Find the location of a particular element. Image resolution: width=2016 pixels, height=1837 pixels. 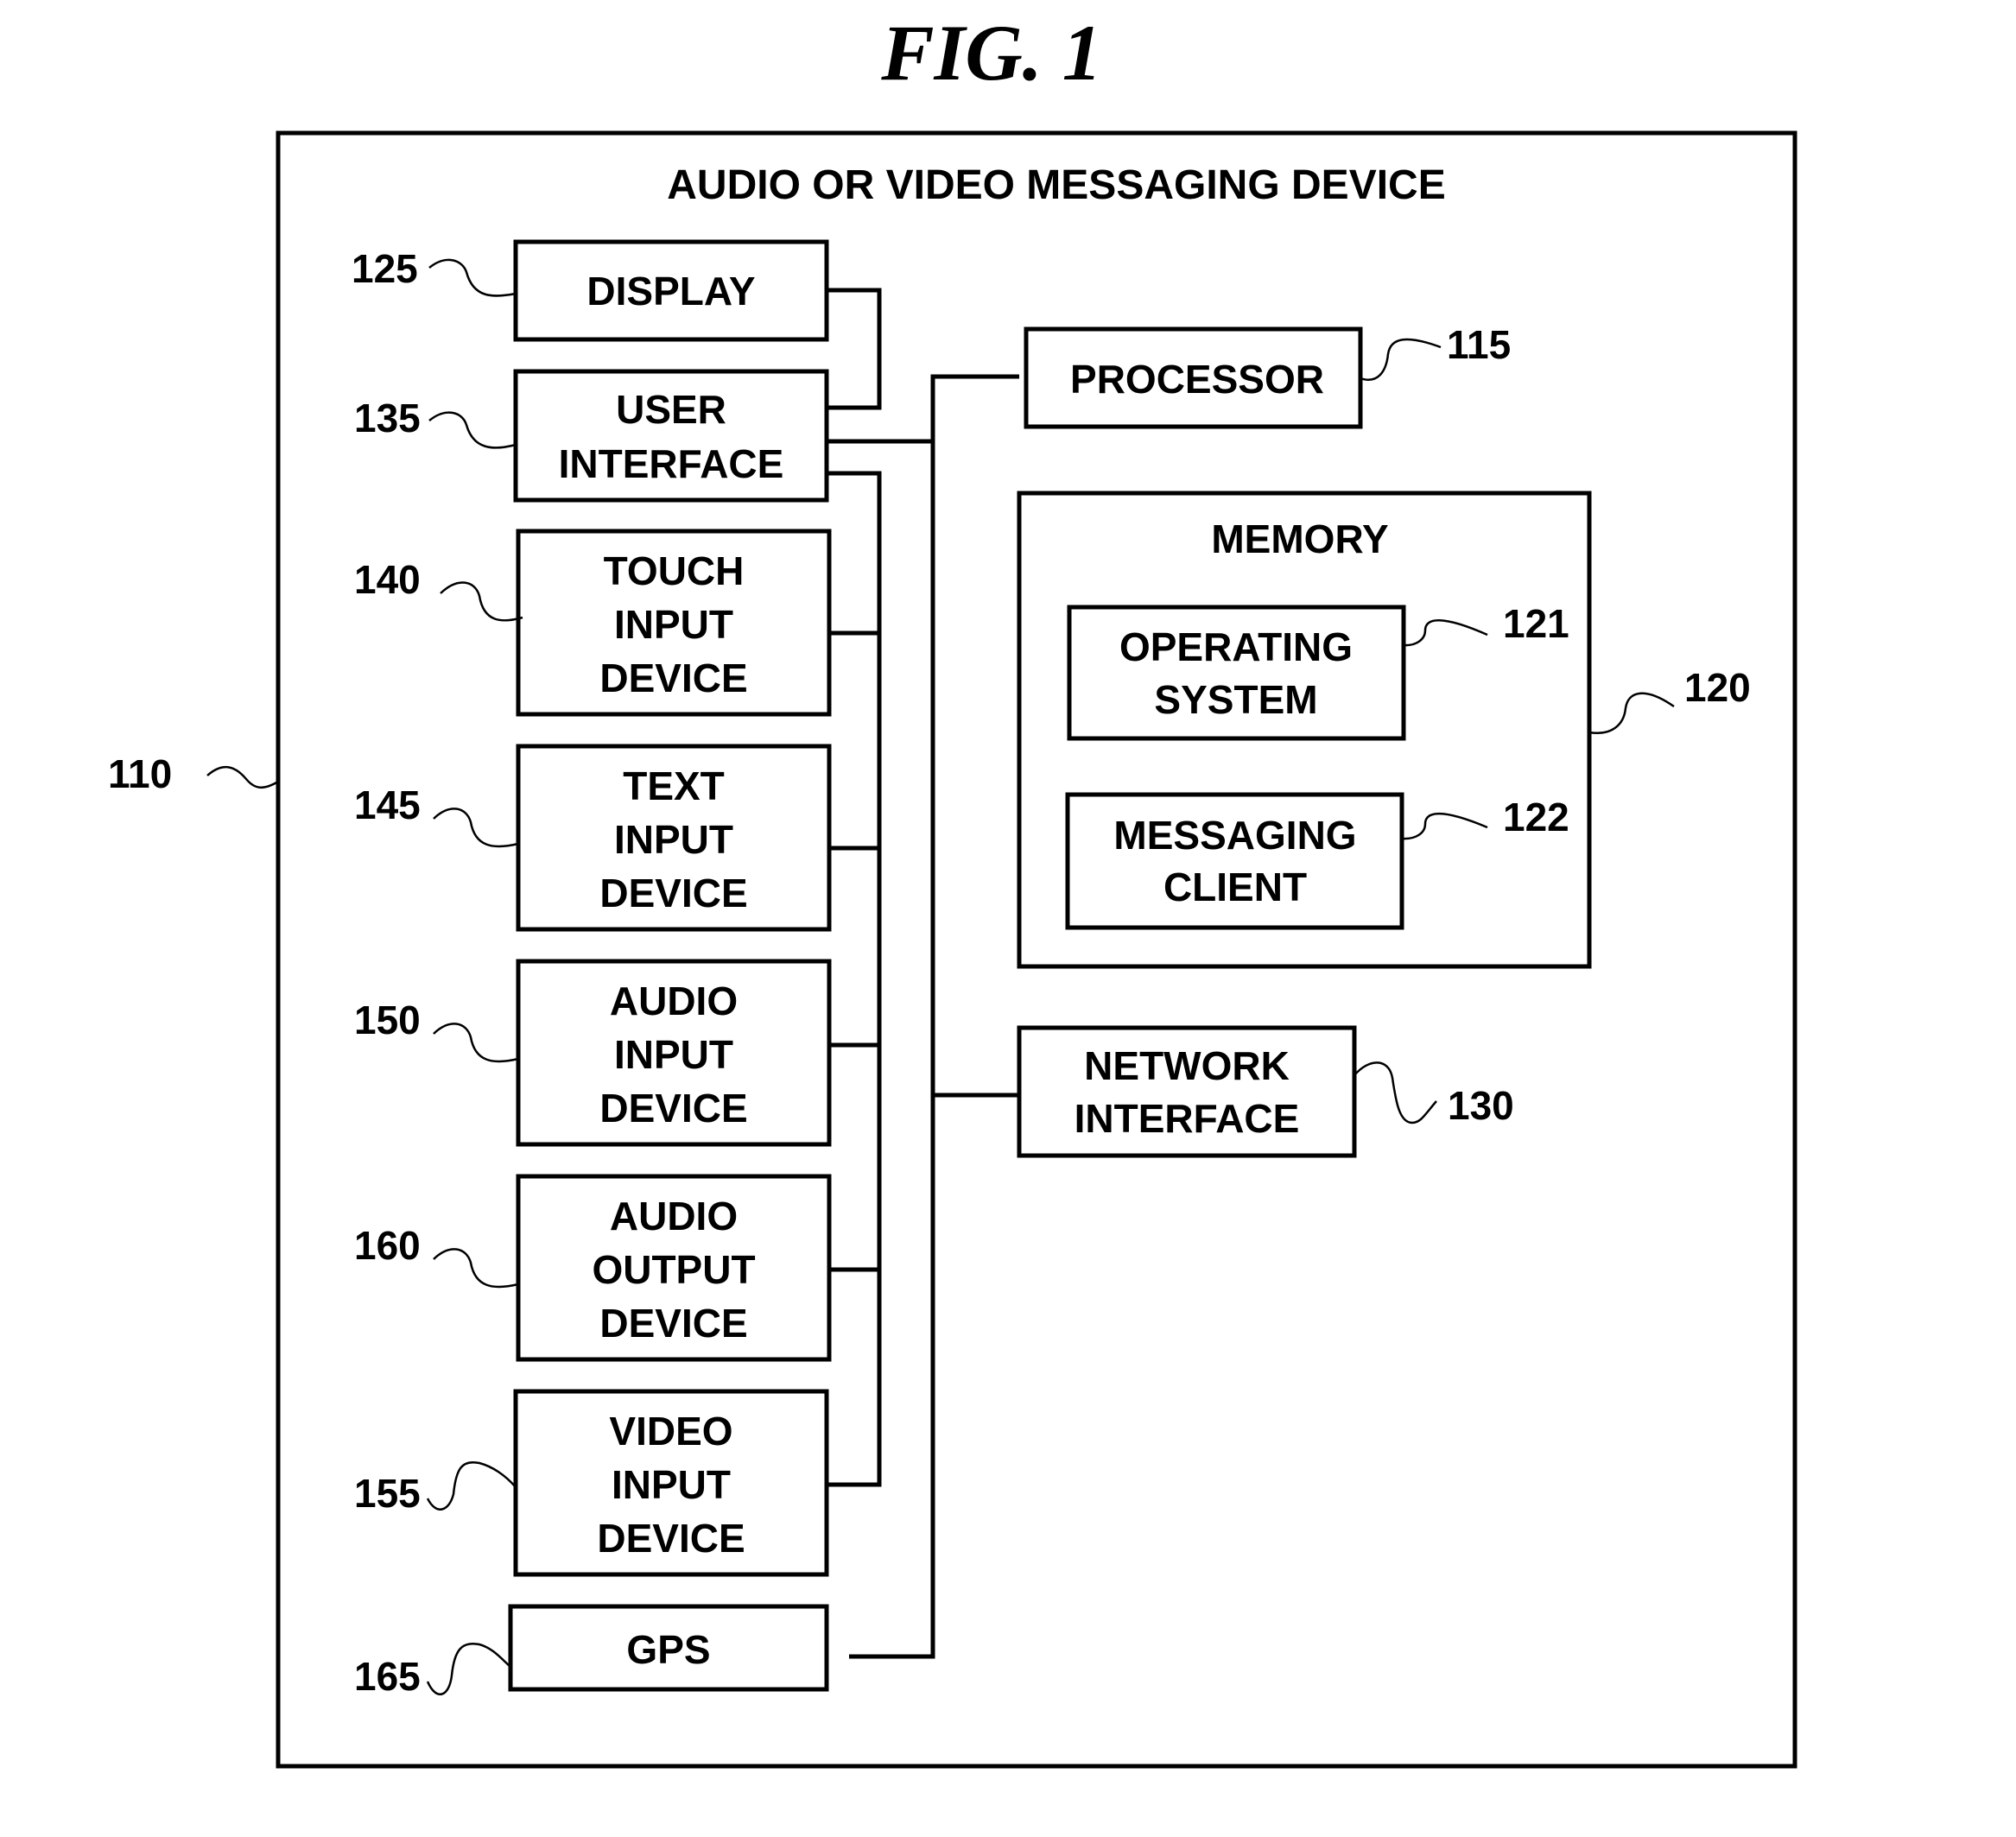

wire-peripheral-bus is located at coordinates (855, 979).